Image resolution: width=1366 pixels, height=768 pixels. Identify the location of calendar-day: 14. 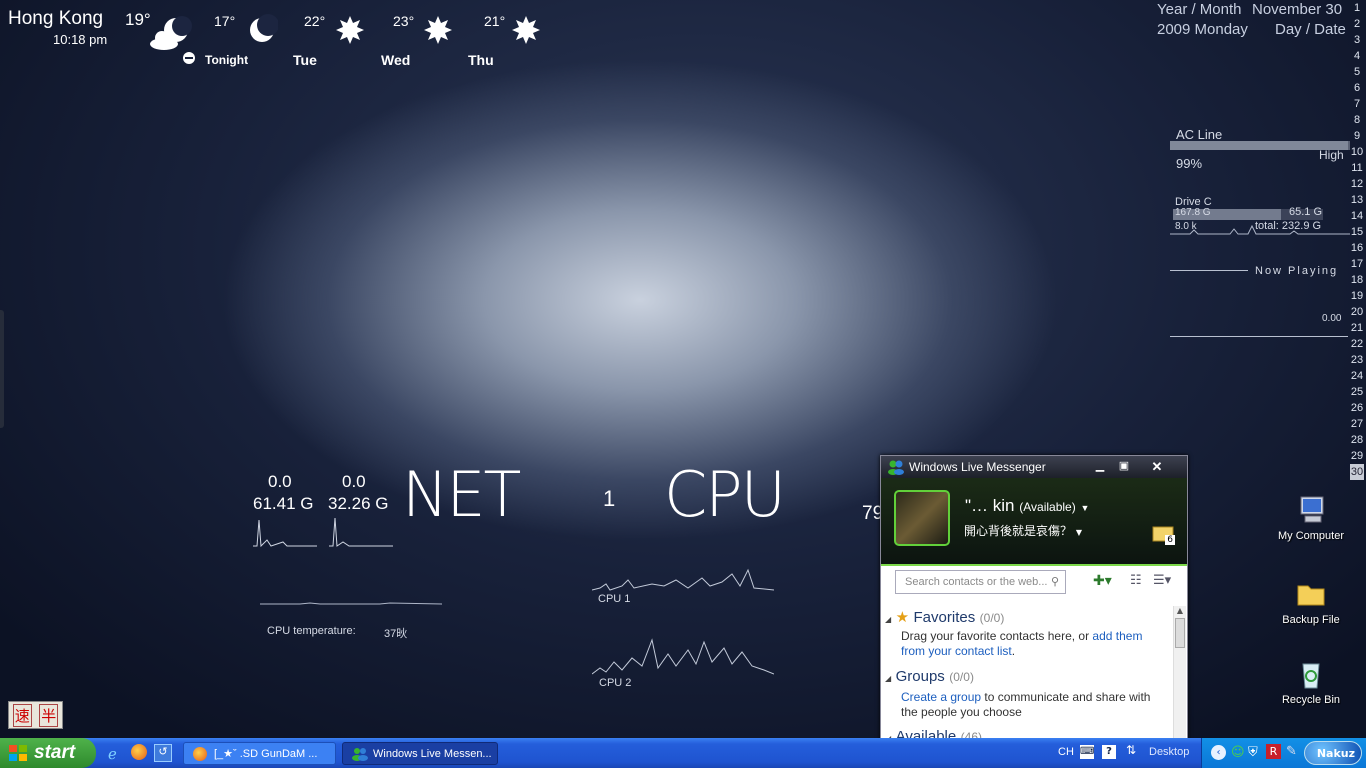
(1357, 216).